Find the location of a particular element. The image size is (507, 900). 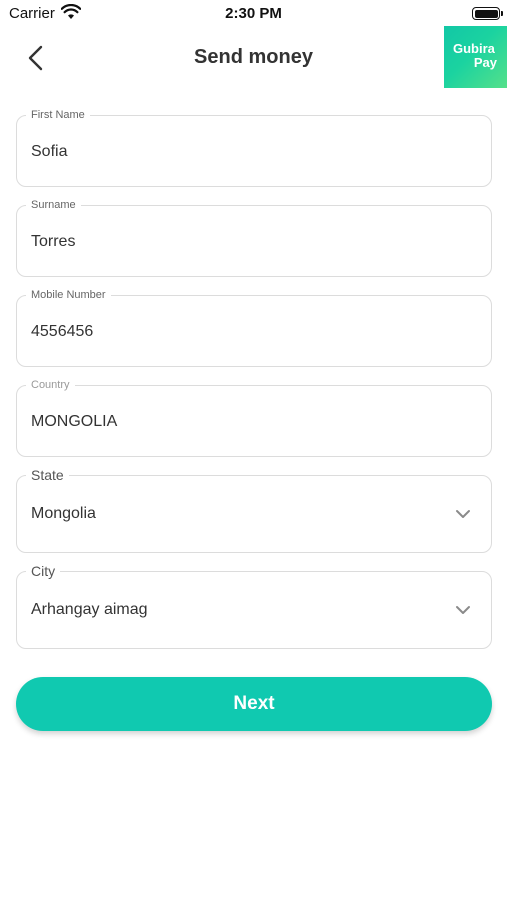

country-value: MONGOLIA is located at coordinates (74, 422).